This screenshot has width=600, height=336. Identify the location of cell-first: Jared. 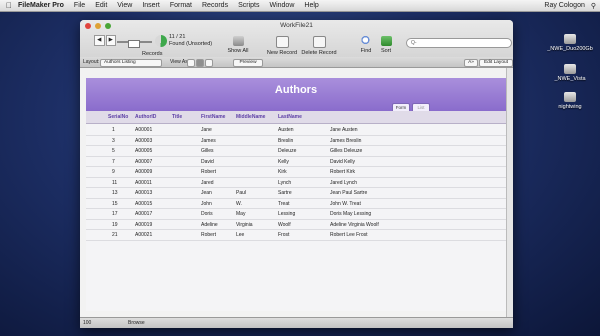
(207, 183).